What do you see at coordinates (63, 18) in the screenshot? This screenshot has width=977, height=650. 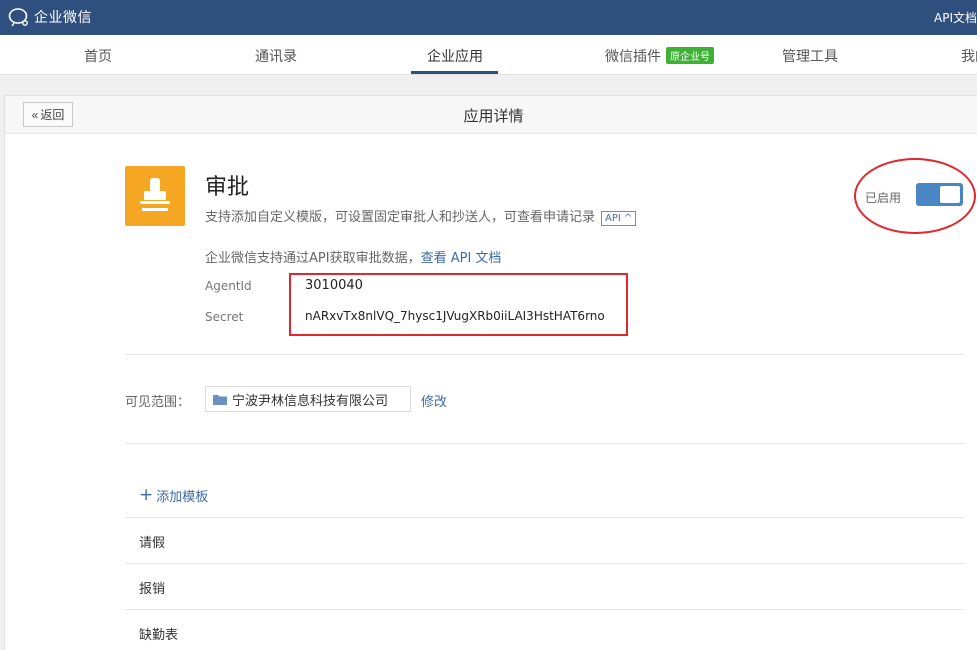 I see `logo-text: 企业微信` at bounding box center [63, 18].